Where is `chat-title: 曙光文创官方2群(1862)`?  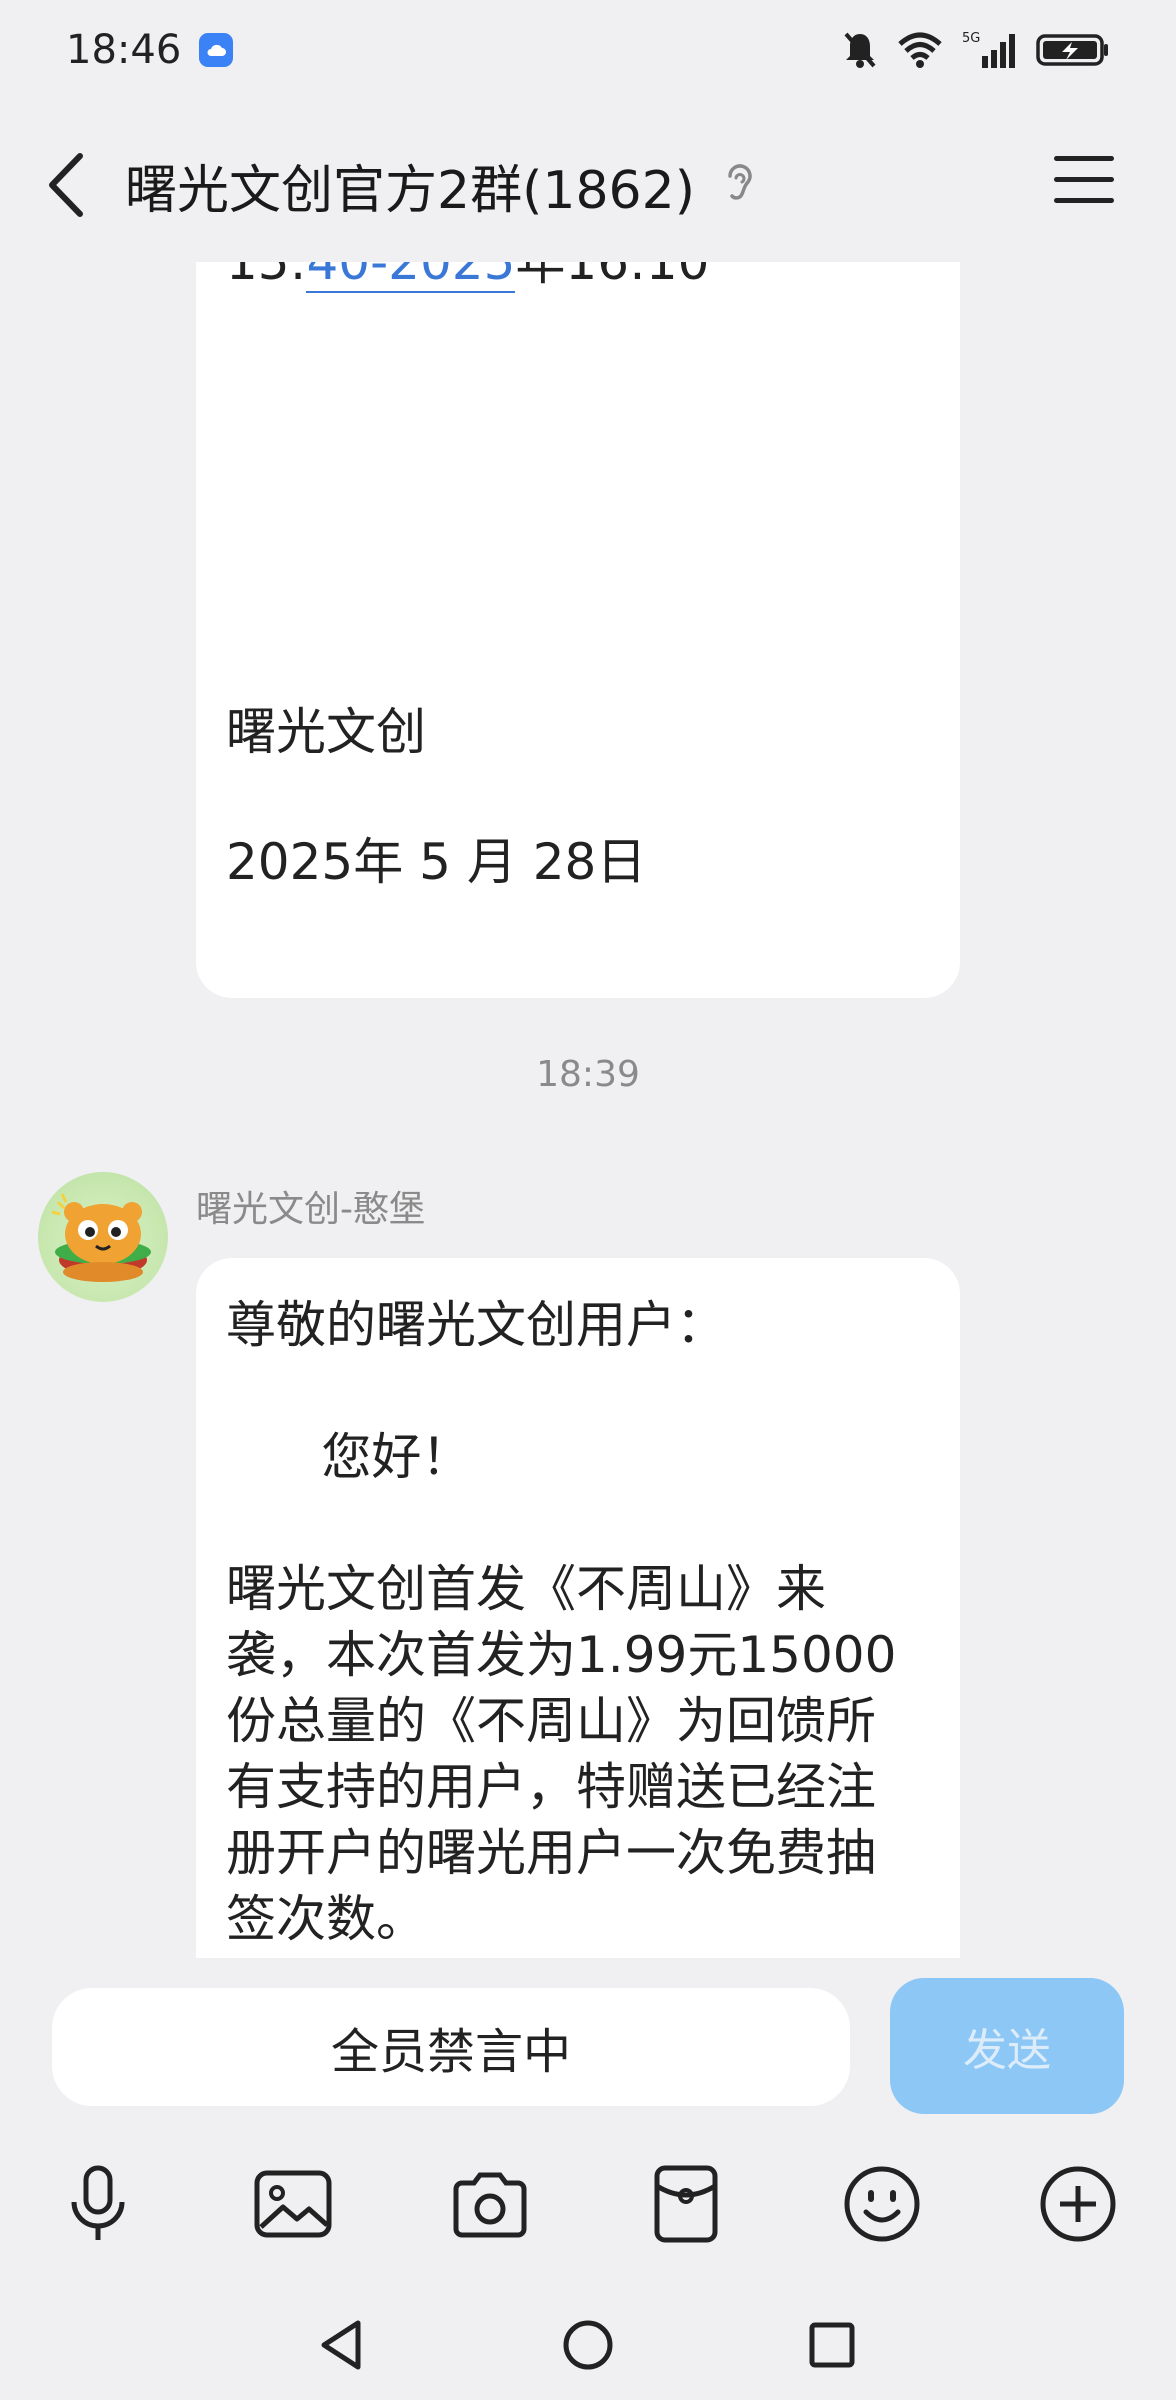 chat-title: 曙光文创官方2群(1862) is located at coordinates (410, 191).